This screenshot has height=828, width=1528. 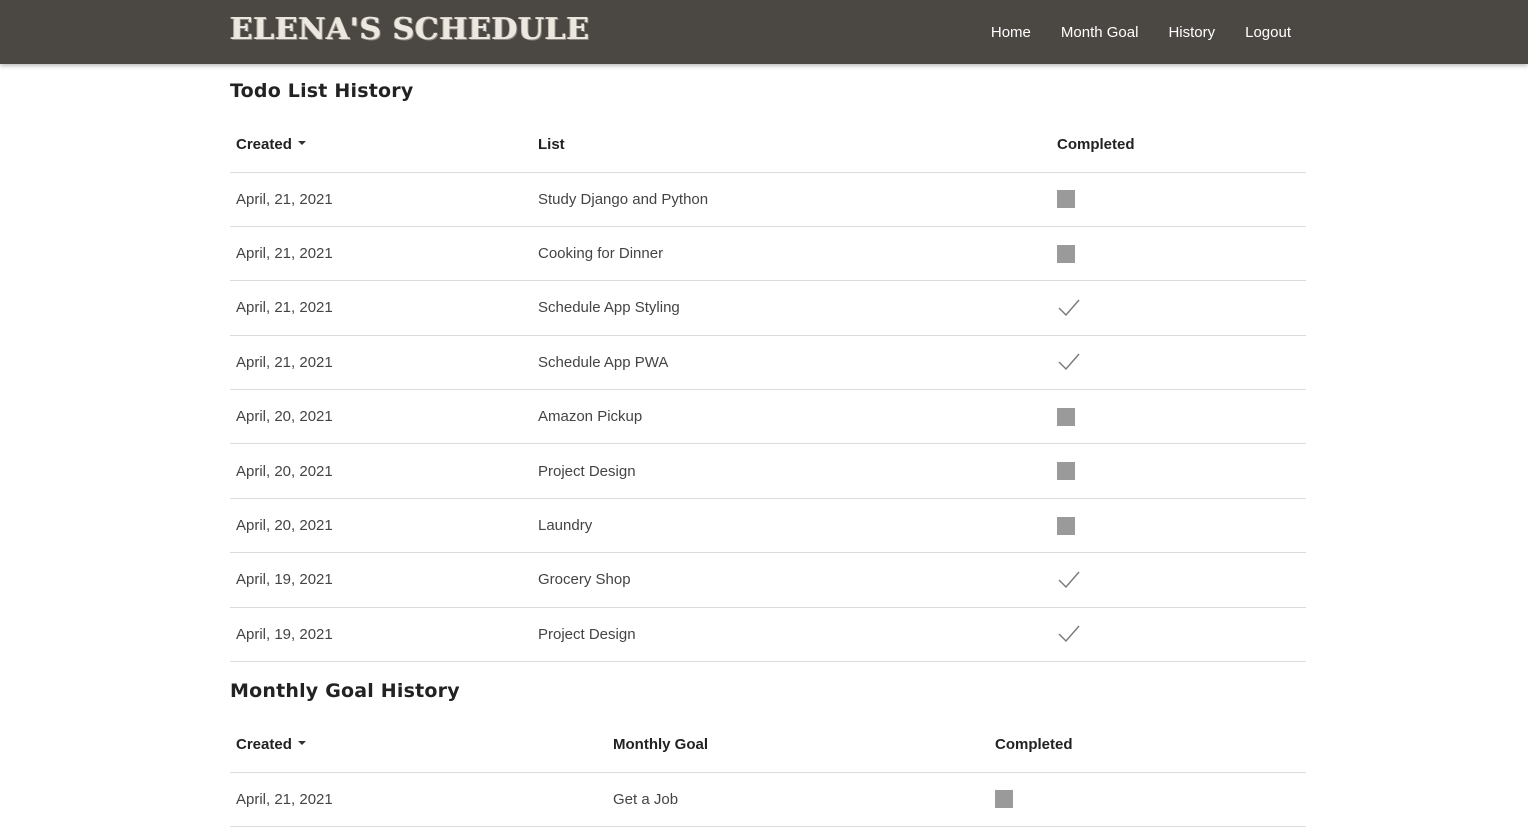 I want to click on table-row: April, 21, 2021 Schedule App Styling, so click(x=768, y=308).